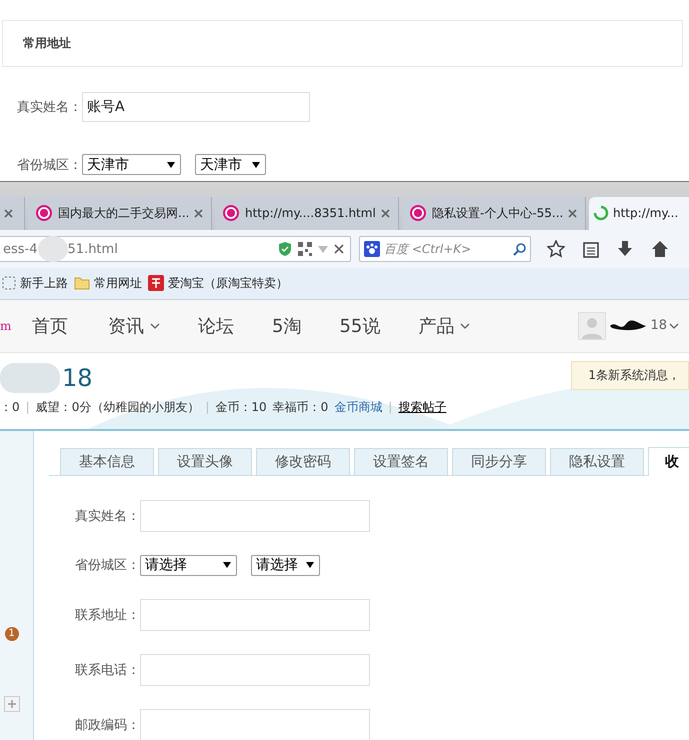  I want to click on folder-icon, so click(82, 283).